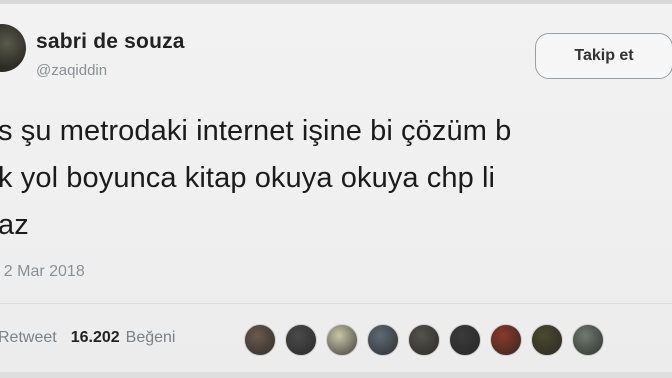 Image resolution: width=672 pixels, height=378 pixels. What do you see at coordinates (248, 178) in the screenshot?
I see `tweet-line: k yol boyunca kitap okuya okuya chp li` at bounding box center [248, 178].